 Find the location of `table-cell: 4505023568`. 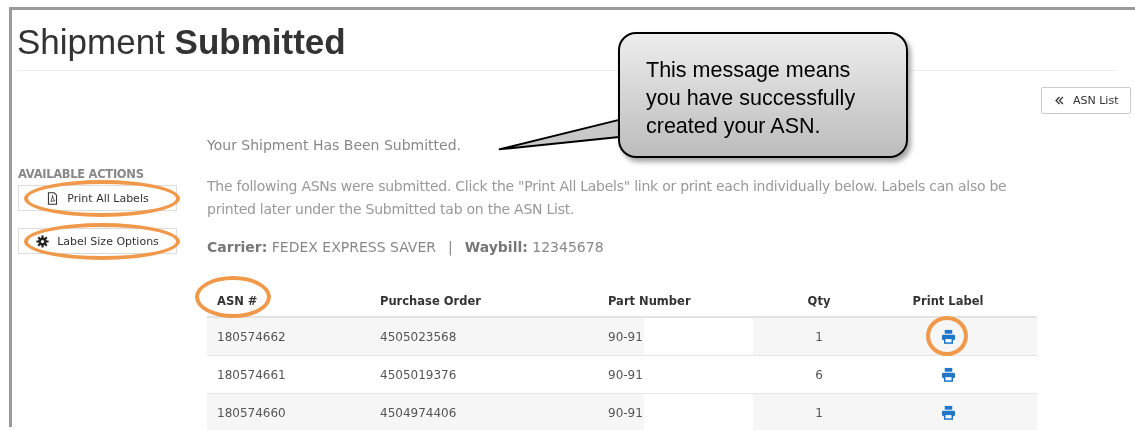

table-cell: 4505023568 is located at coordinates (418, 336).